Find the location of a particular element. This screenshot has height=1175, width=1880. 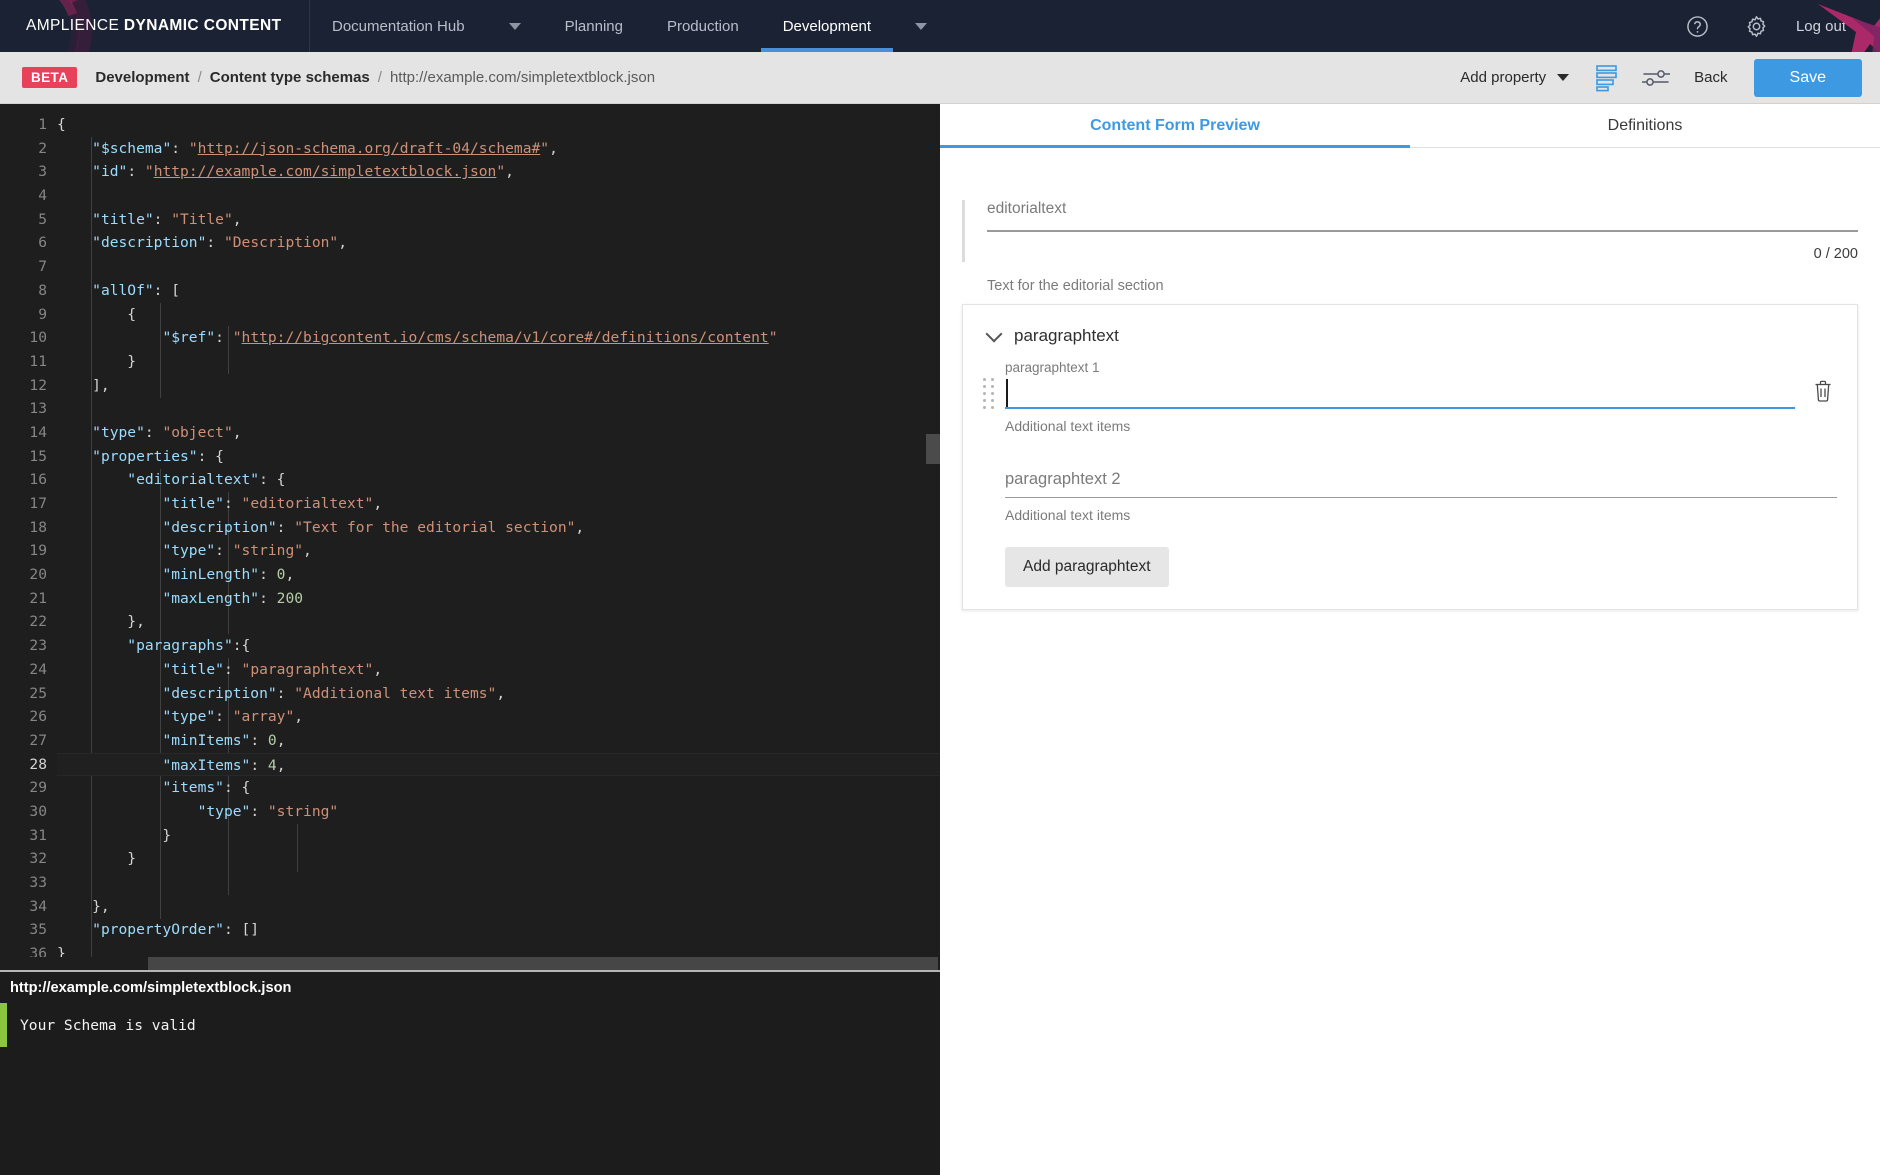

code-line: "type": "string", is located at coordinates (498, 551).